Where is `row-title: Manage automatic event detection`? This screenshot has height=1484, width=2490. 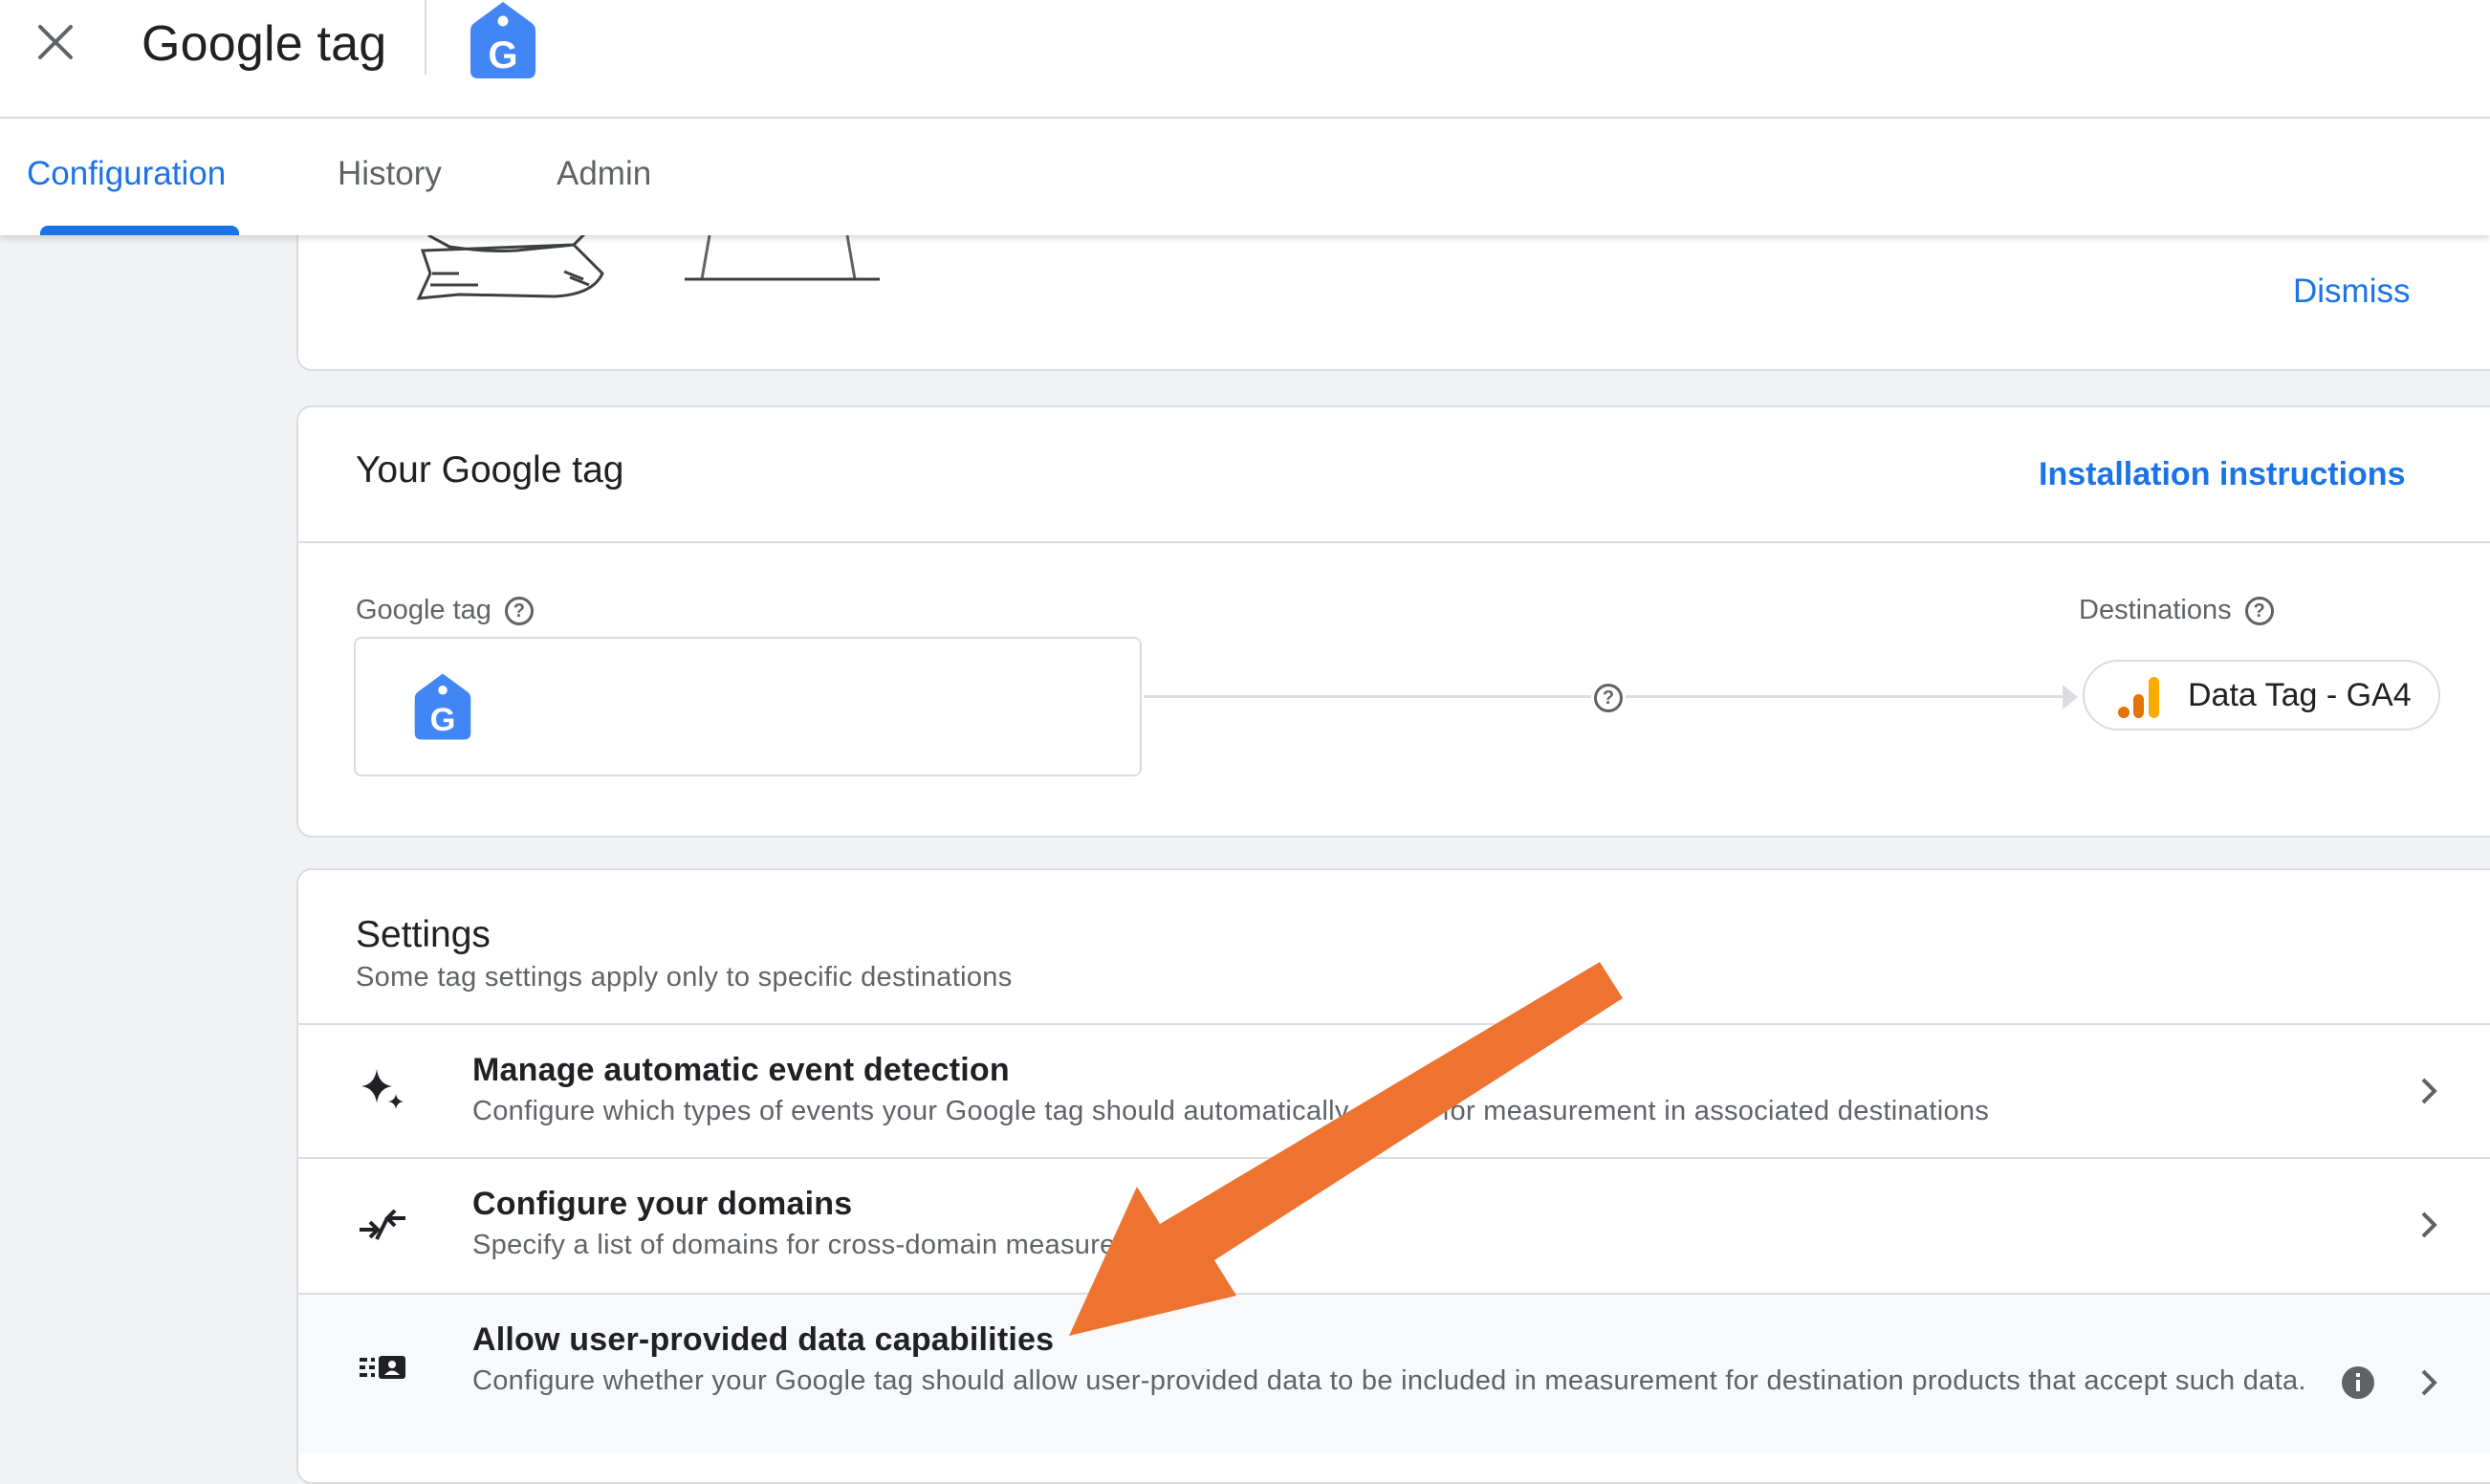 row-title: Manage automatic event detection is located at coordinates (741, 1070).